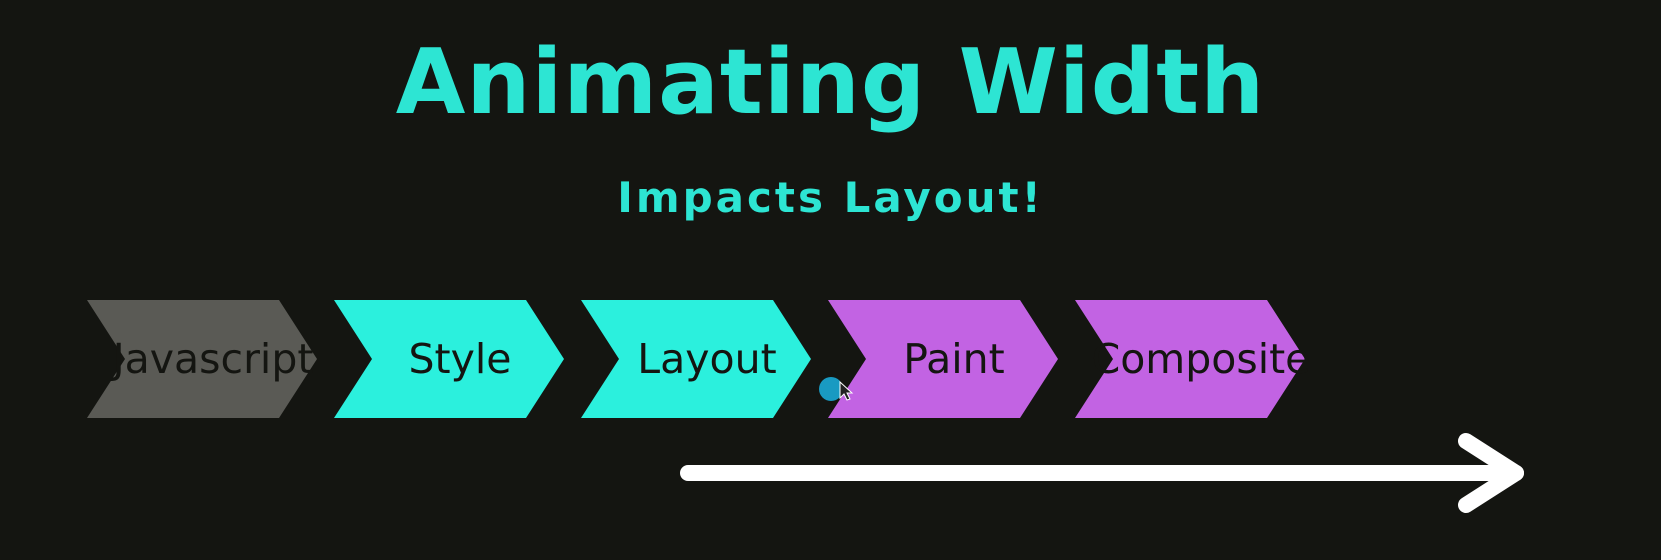  Describe the element at coordinates (953, 359) in the screenshot. I see `stage-label-paint: Paint` at that location.